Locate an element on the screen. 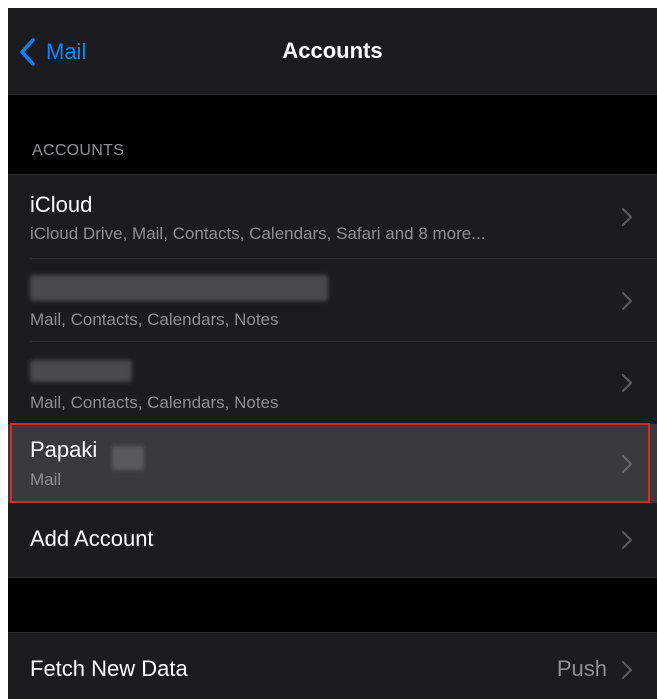 The width and height of the screenshot is (657, 699). fetch-new-data-label: Fetch New Data is located at coordinates (109, 668).